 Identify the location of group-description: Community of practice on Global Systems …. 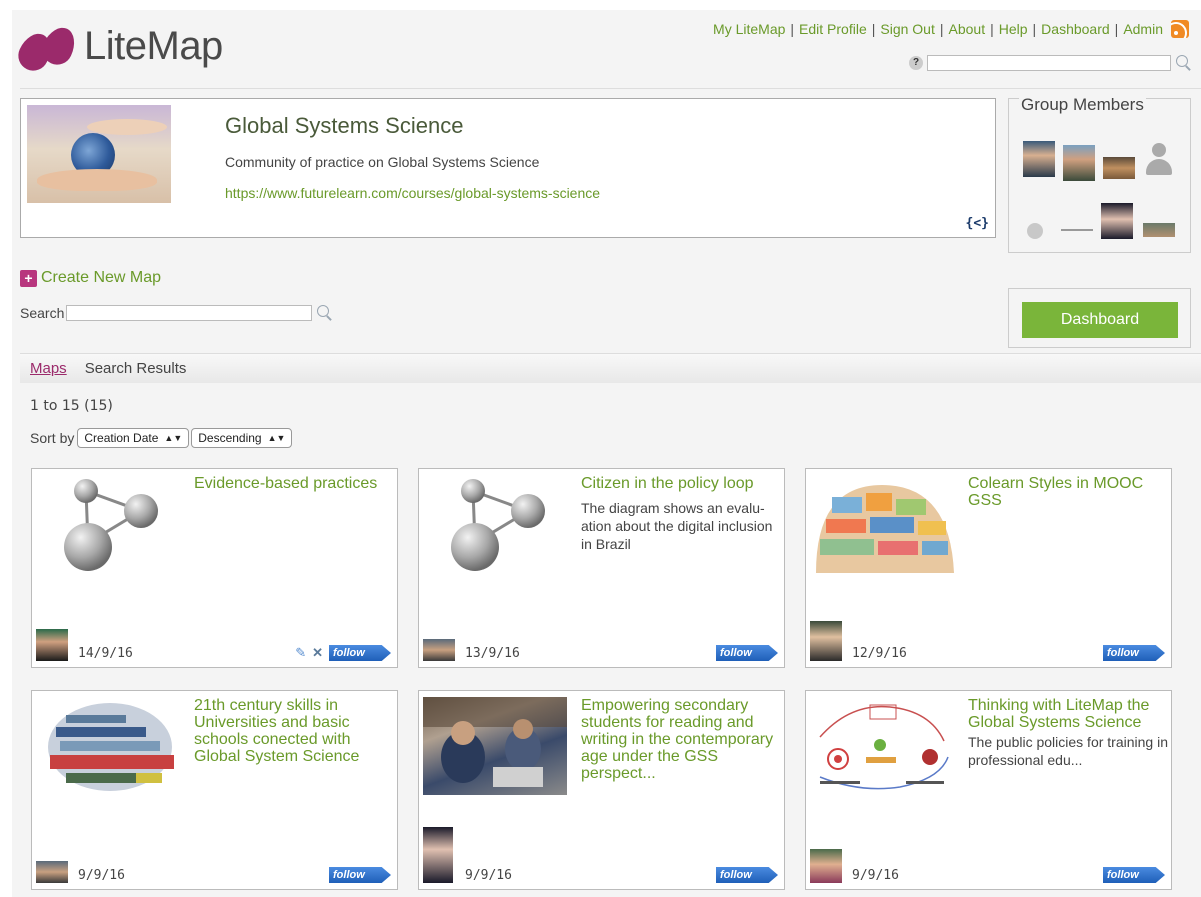
(382, 162).